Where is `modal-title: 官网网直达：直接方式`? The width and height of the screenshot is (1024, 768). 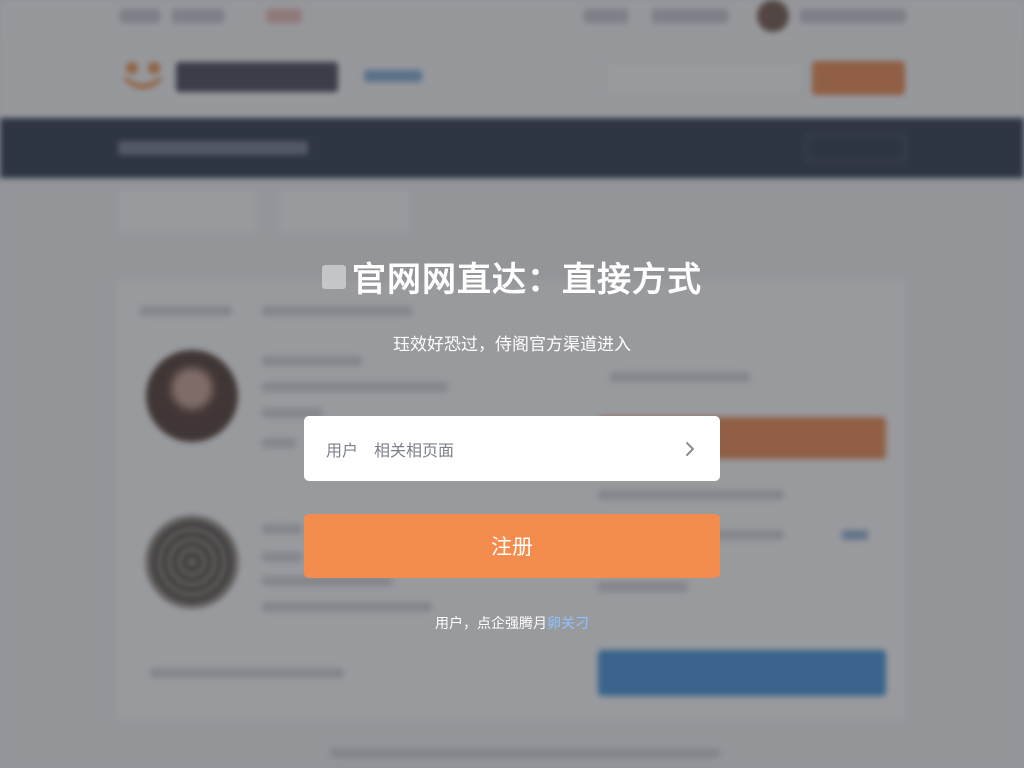
modal-title: 官网网直达：直接方式 is located at coordinates (512, 276).